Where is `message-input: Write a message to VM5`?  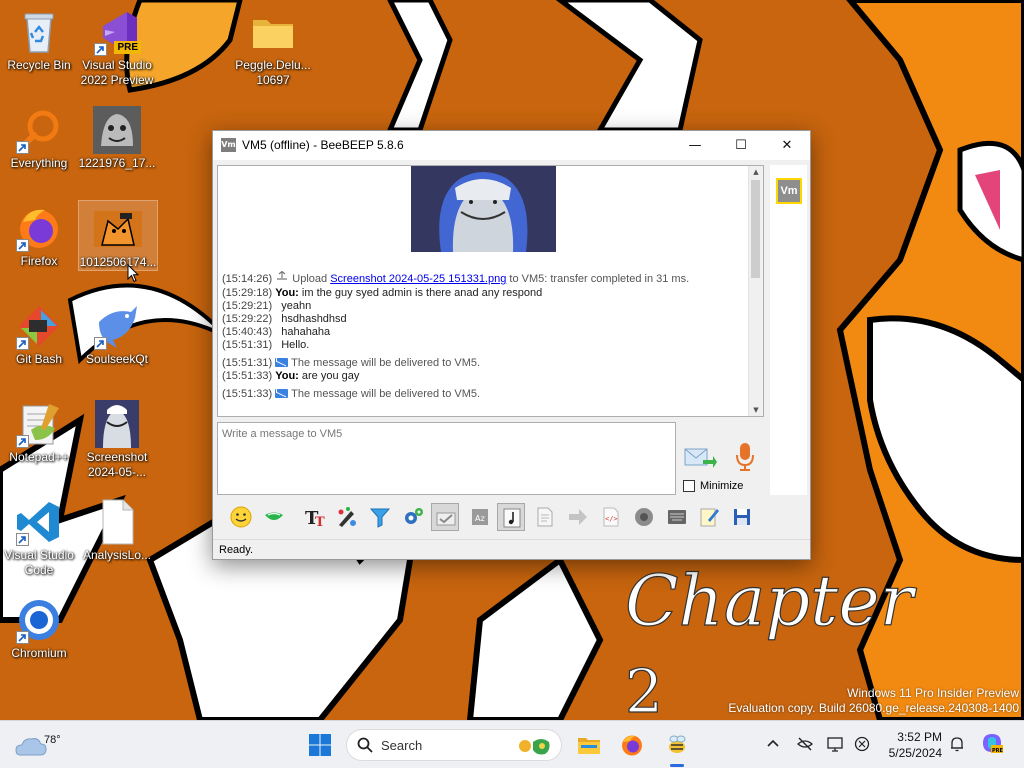 message-input: Write a message to VM5 is located at coordinates (446, 458).